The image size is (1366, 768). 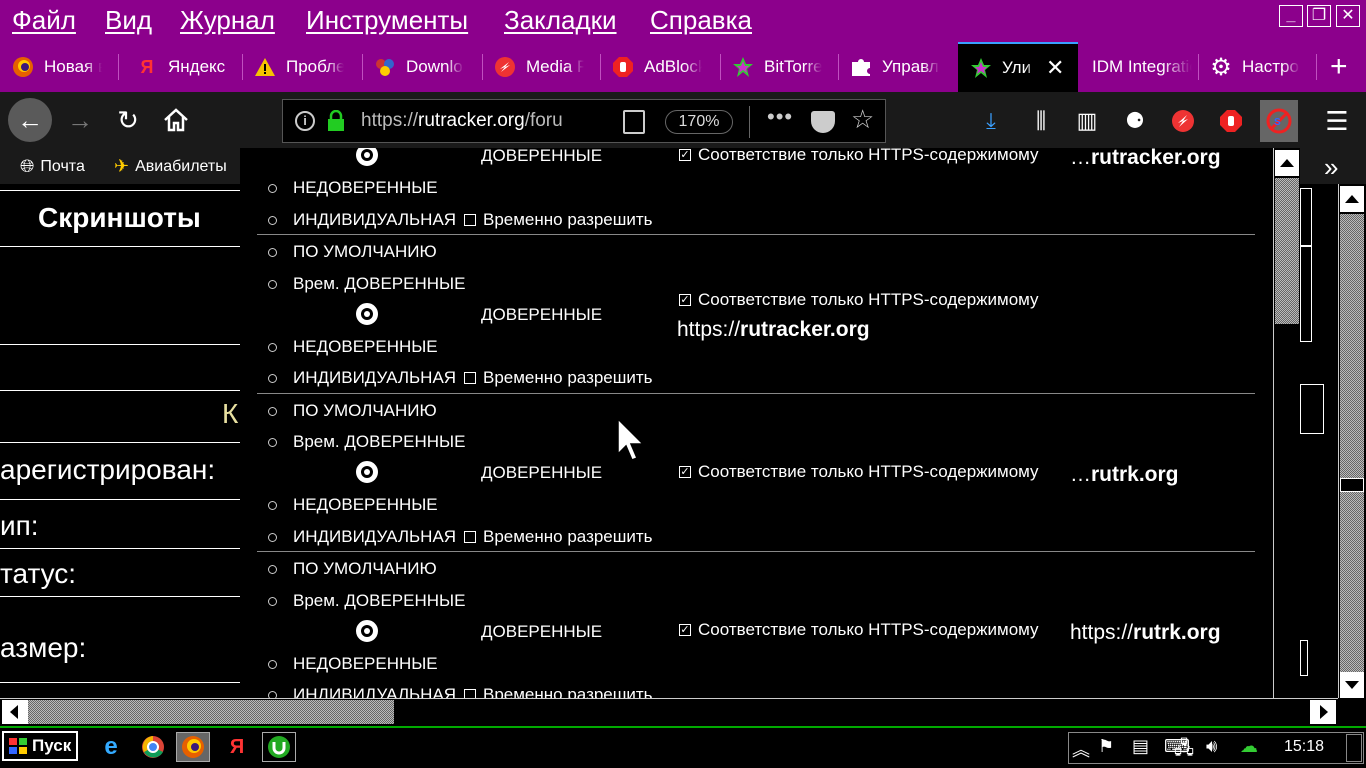 I want to click on tab-bittorrent: BitTorrent, so click(x=779, y=67).